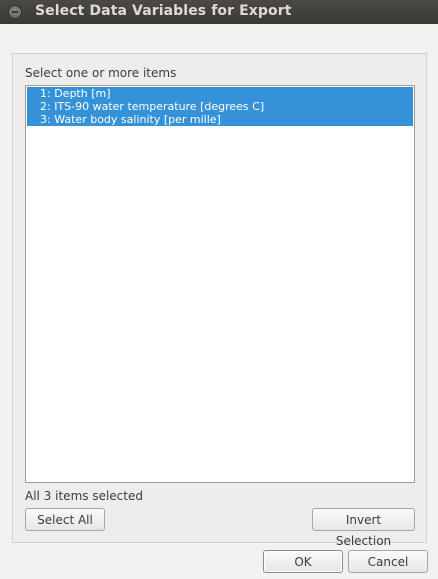 The height and width of the screenshot is (579, 438). I want to click on select-all-button: Select All, so click(65, 519).